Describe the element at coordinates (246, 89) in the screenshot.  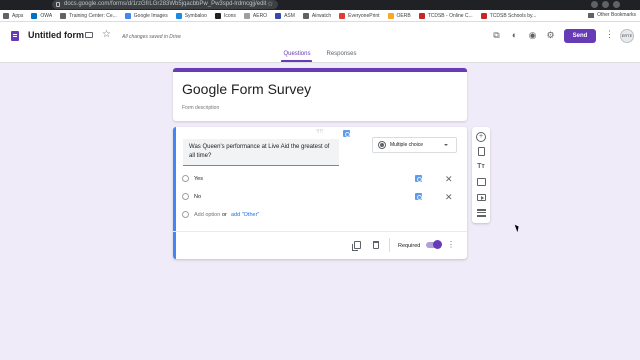
I see `form-title: Google Form Survey` at that location.